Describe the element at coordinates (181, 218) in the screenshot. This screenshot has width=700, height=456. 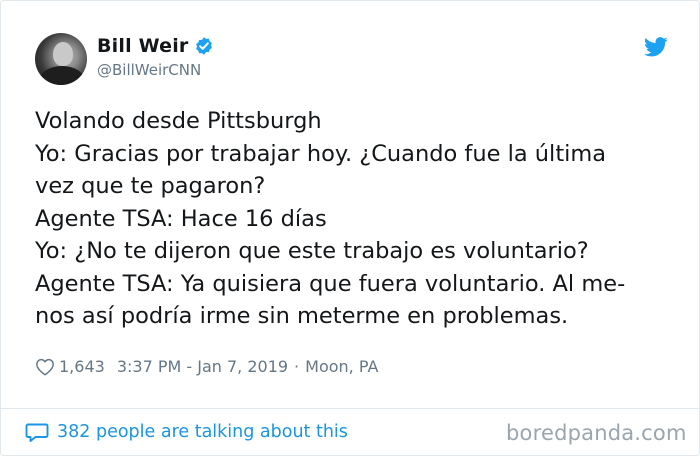
I see `tweet-line: Agente TSA: Hace 16 días` at that location.